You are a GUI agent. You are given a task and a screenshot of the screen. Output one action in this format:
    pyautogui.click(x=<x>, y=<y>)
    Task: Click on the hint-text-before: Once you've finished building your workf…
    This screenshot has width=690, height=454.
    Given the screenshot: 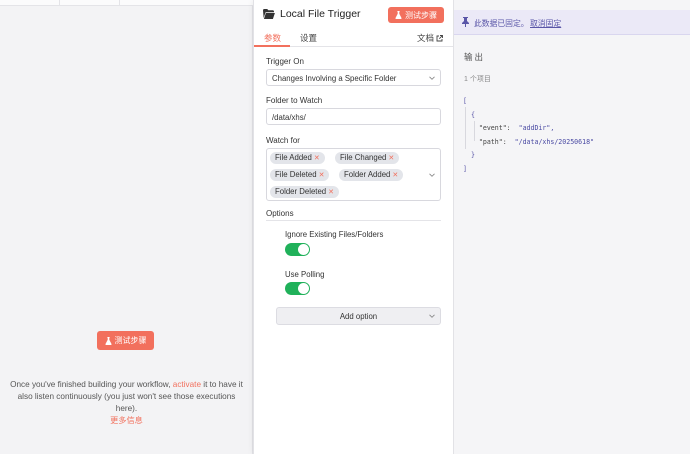 What is the action you would take?
    pyautogui.click(x=90, y=384)
    